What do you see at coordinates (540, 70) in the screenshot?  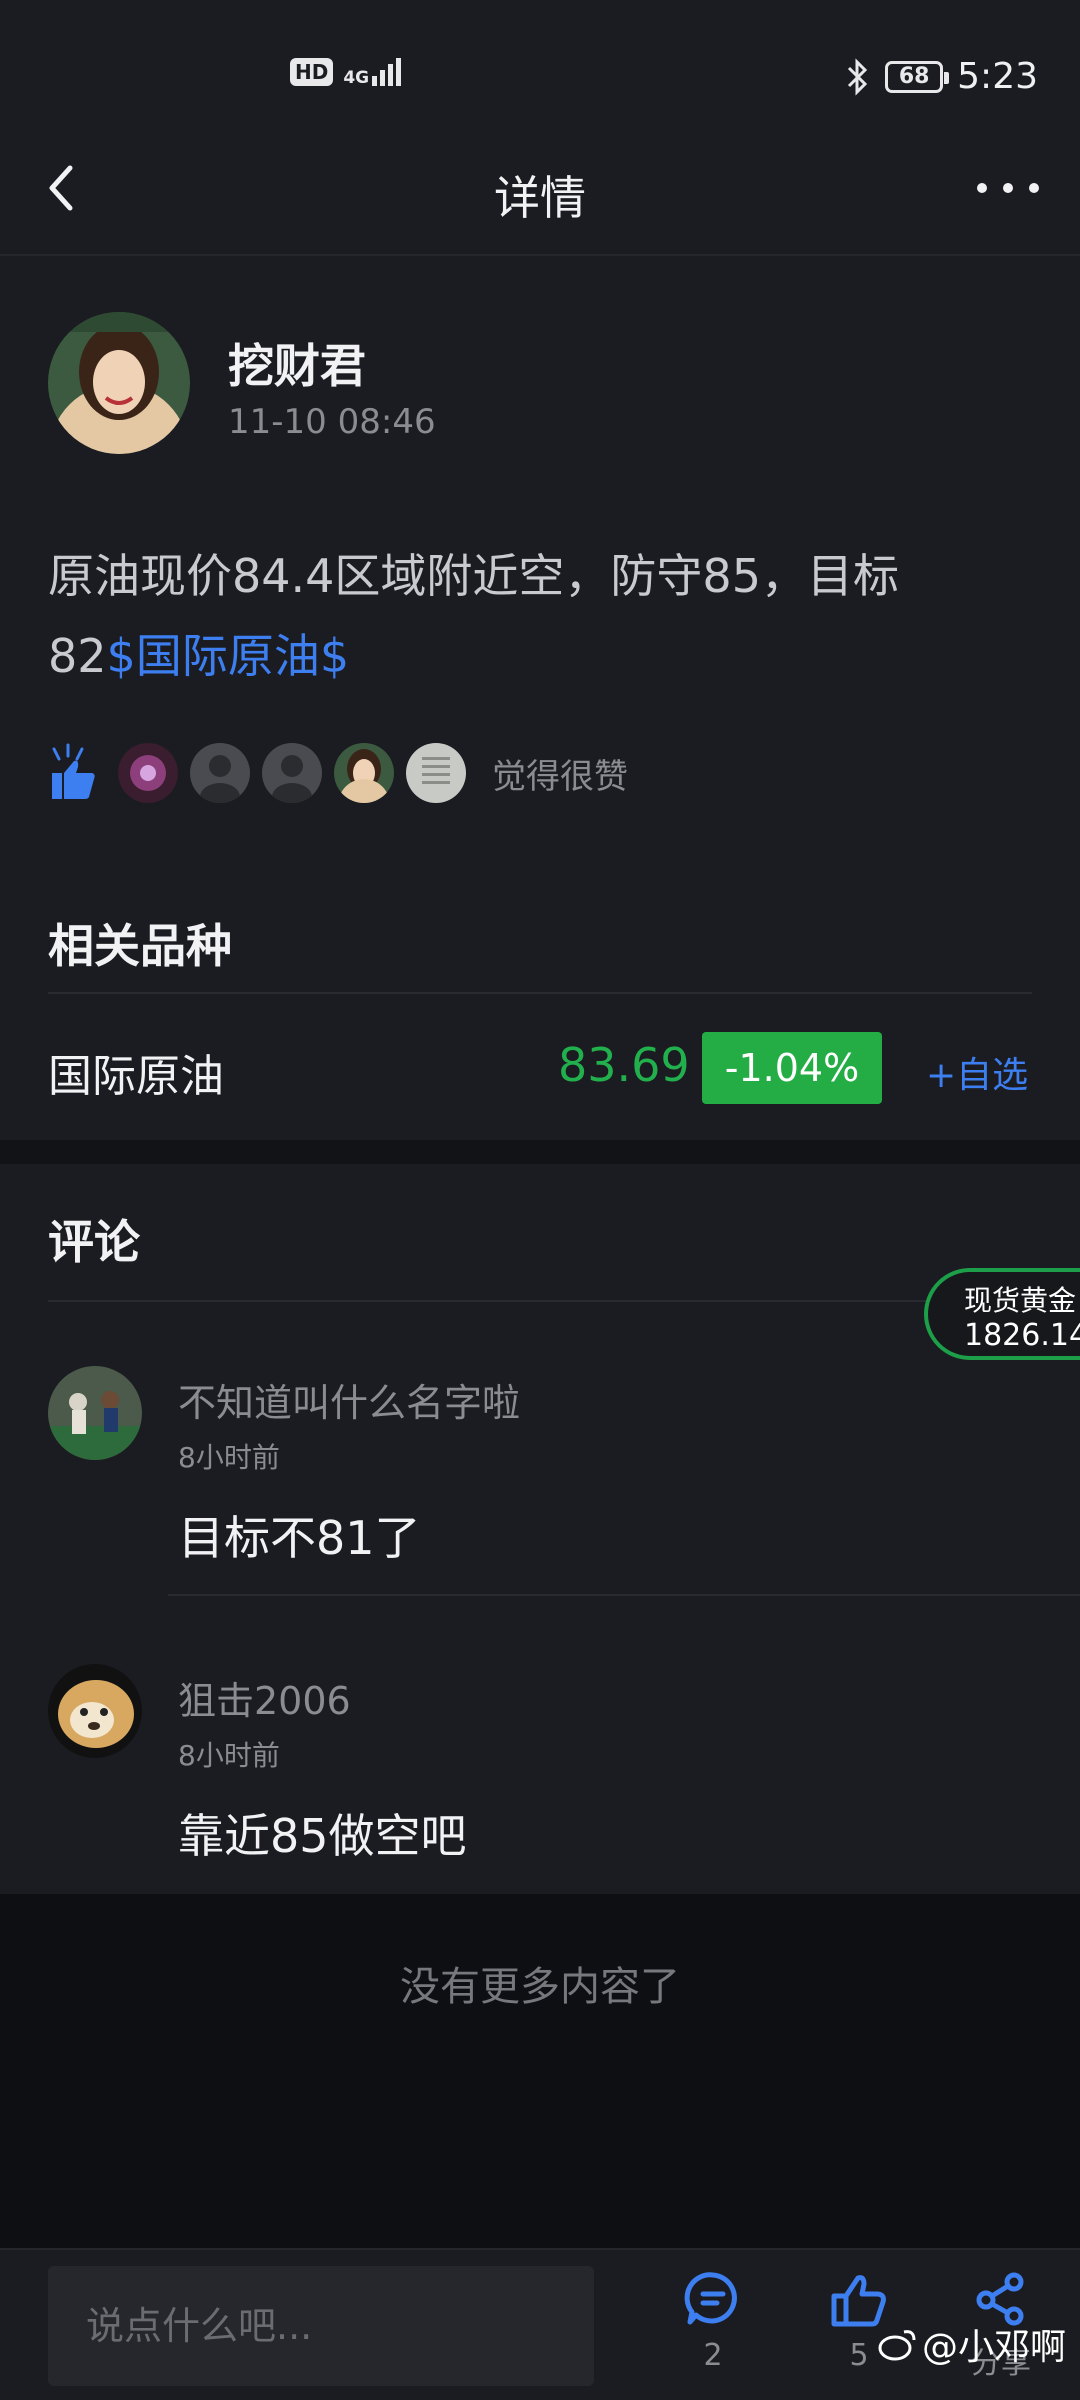 I see `status-bar: HD 4G 68 5:23` at bounding box center [540, 70].